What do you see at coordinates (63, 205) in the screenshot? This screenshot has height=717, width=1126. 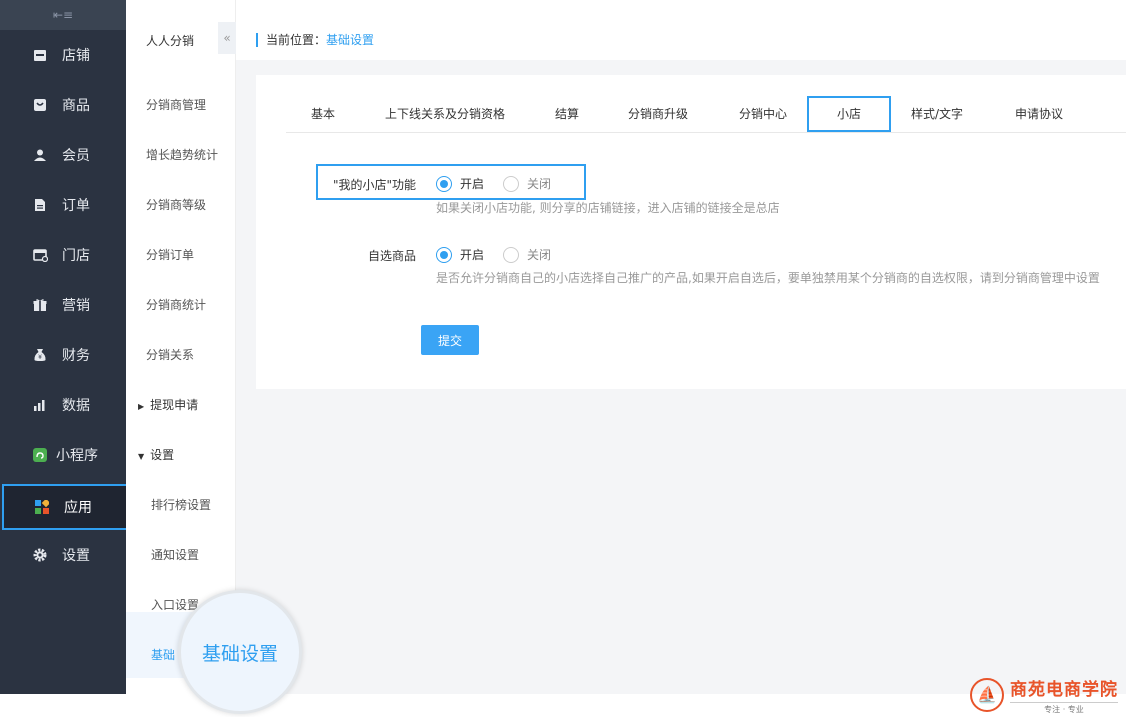 I see `sidebar-item-order: 订单` at bounding box center [63, 205].